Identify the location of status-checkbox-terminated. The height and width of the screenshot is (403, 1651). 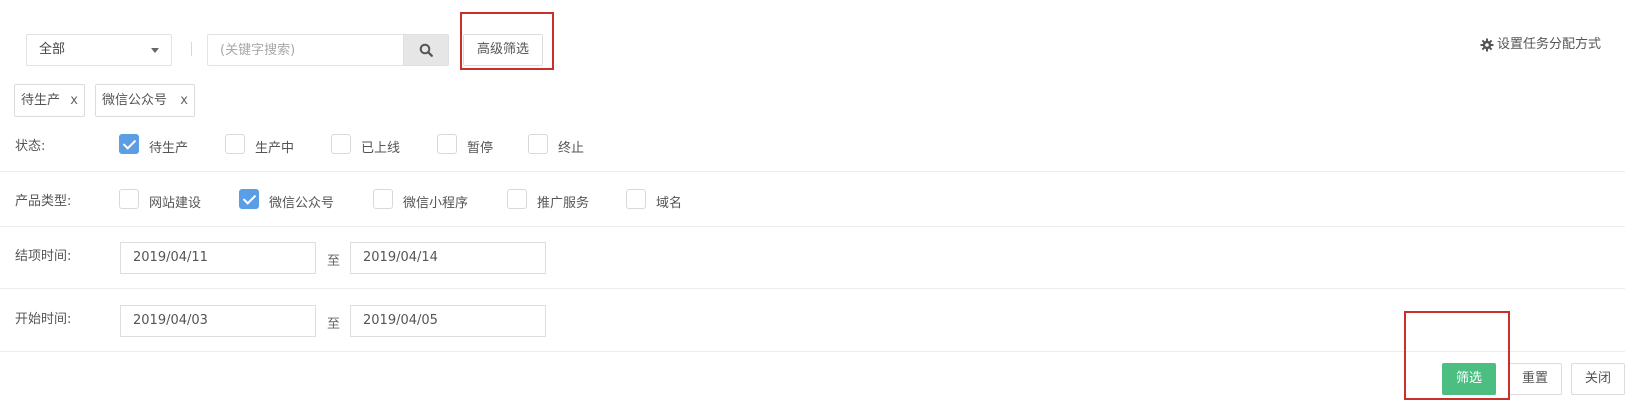
(538, 144).